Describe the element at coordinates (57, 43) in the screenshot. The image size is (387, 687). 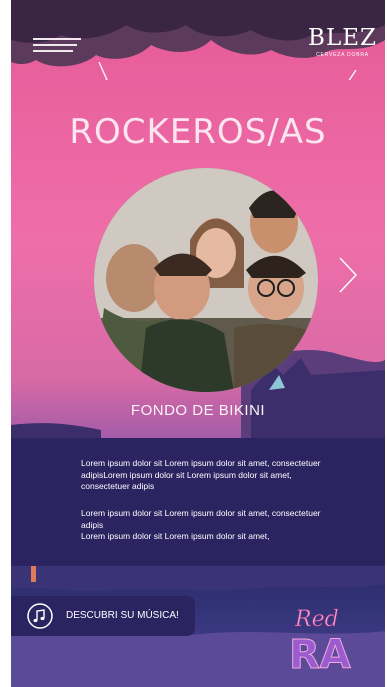
I see `hamburger-menu-icon` at that location.